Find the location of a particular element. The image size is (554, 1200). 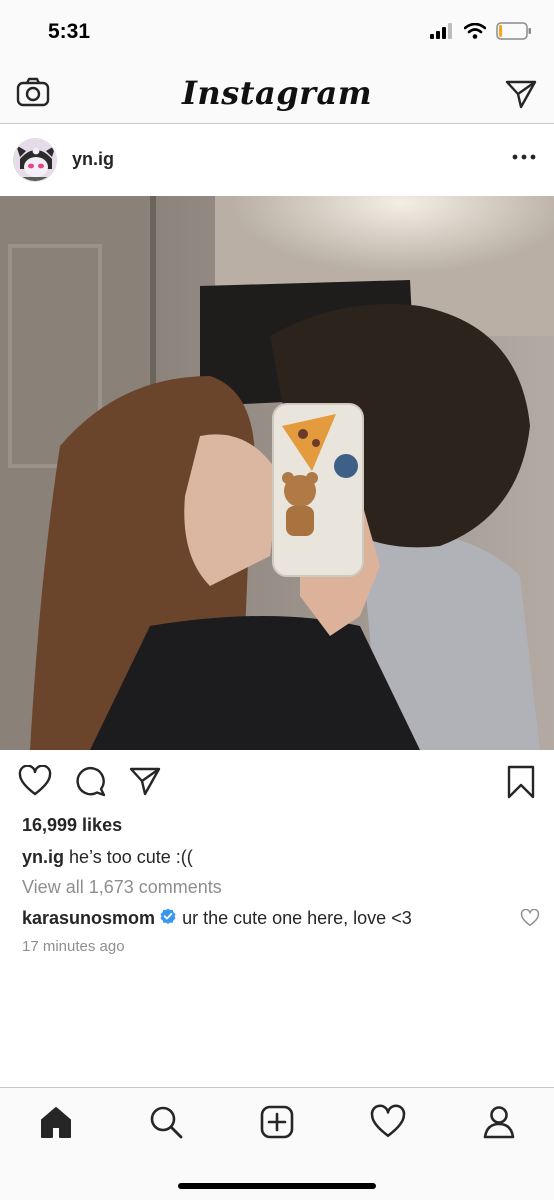

top-nav: Instagram is located at coordinates (277, 94).